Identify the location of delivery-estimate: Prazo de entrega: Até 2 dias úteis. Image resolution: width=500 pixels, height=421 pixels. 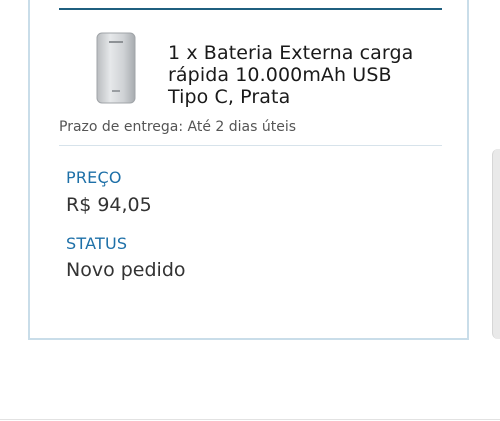
(178, 127).